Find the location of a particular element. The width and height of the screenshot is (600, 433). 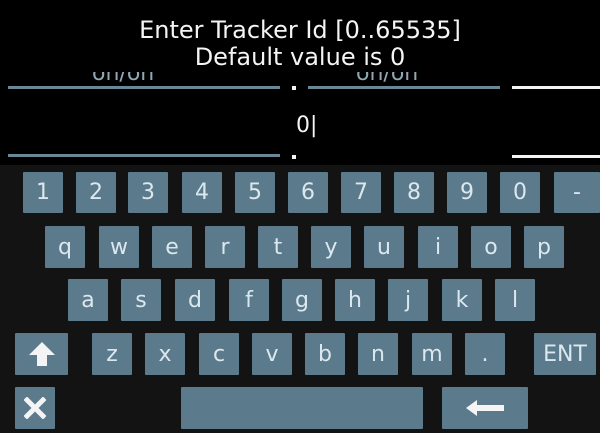

key-0: 0 is located at coordinates (520, 192).